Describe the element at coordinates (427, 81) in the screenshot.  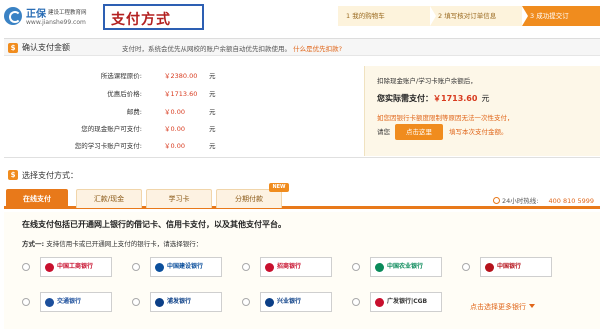
I see `deduction-note: 扣除现金账户/学习卡账户余额后，` at that location.